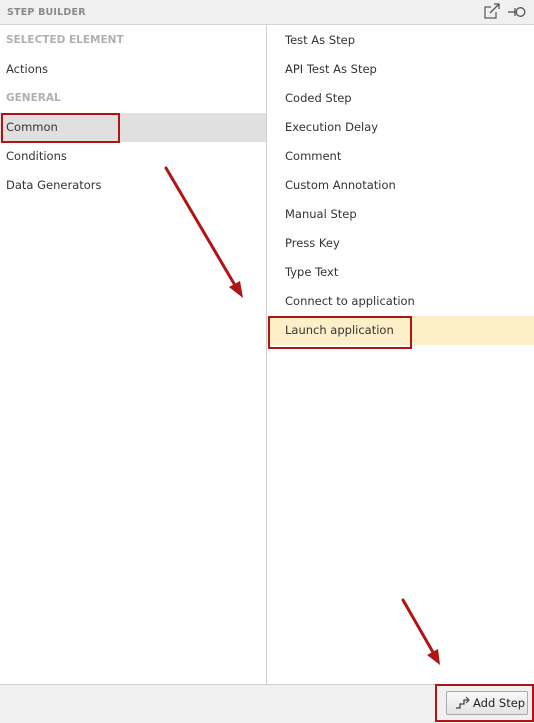 The width and height of the screenshot is (534, 723). I want to click on category-item-actions: Actions, so click(133, 69).